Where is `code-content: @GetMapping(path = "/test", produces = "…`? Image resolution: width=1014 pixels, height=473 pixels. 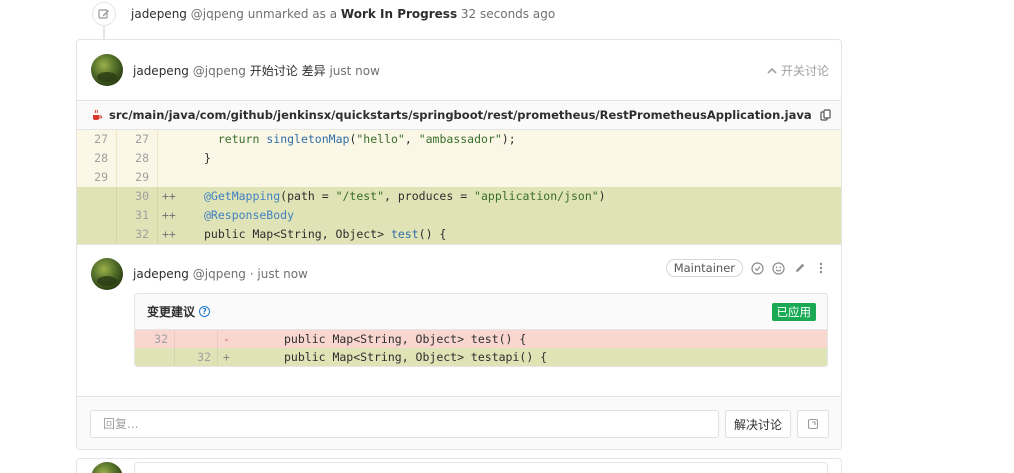 code-content: @GetMapping(path = "/test", produces = "… is located at coordinates (405, 196).